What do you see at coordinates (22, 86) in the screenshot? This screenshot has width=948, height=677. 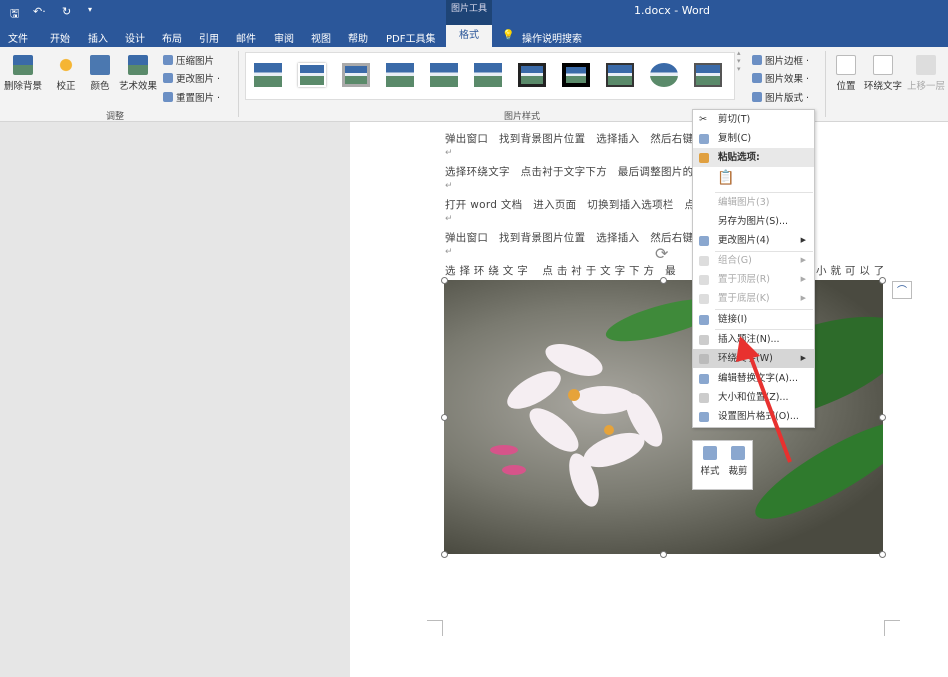 I see `remove-background-label: 删除背景` at bounding box center [22, 86].